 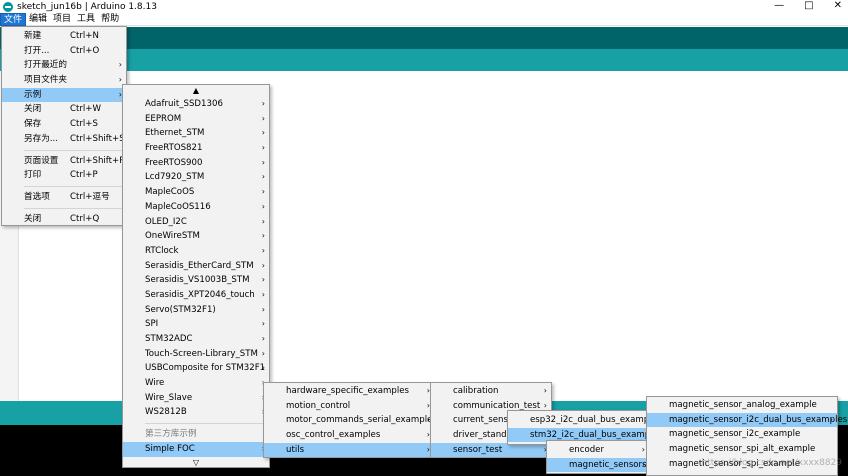 I want to click on submenu-item: magnetic_sensor_i2c_example, so click(x=742, y=434).